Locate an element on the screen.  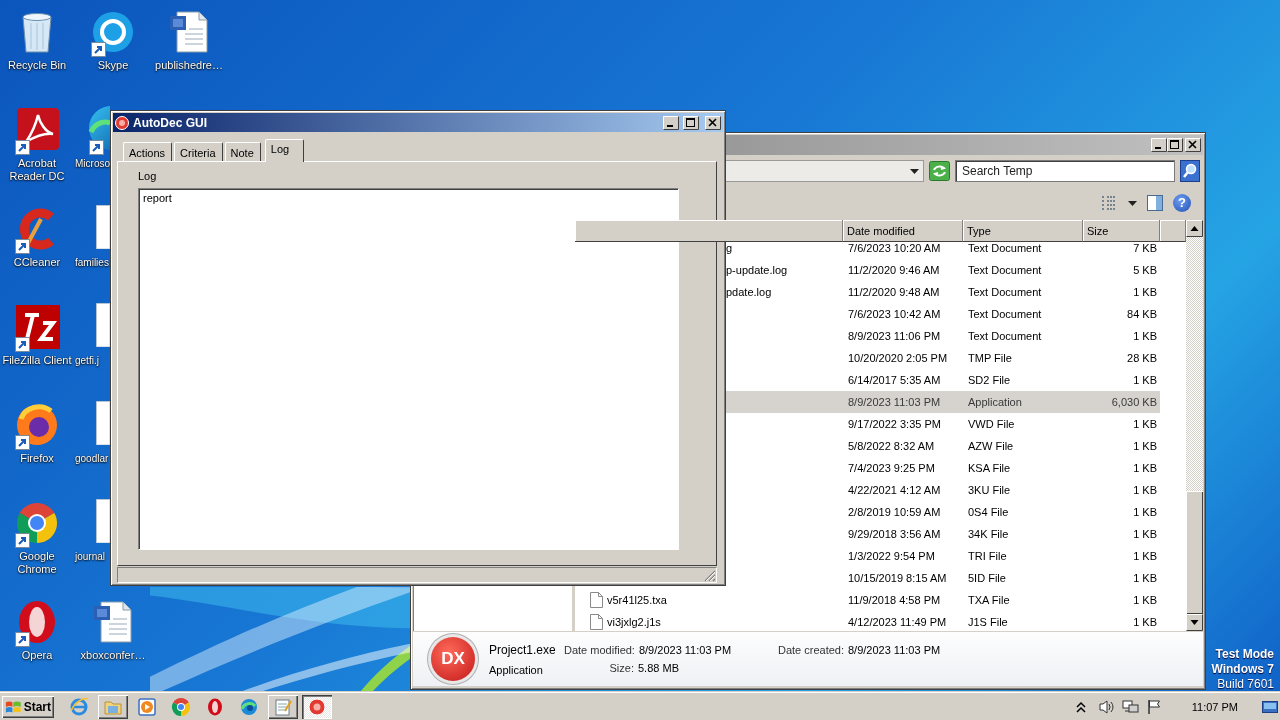
tab: Criteria is located at coordinates (198, 151).